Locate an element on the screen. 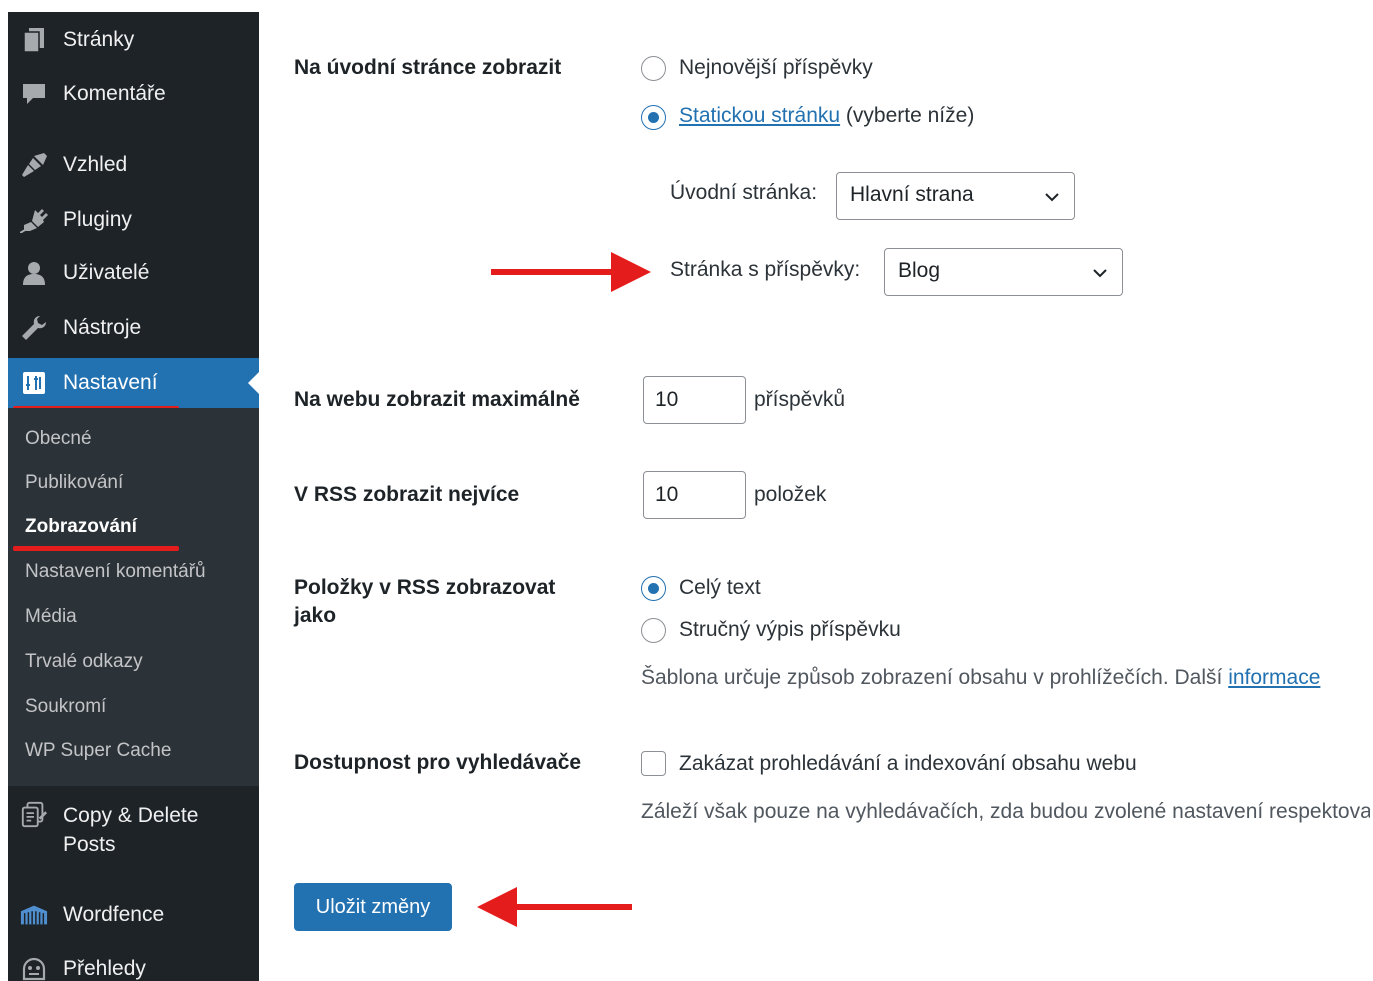 This screenshot has width=1373, height=981. appearance-icon is located at coordinates (34, 165).